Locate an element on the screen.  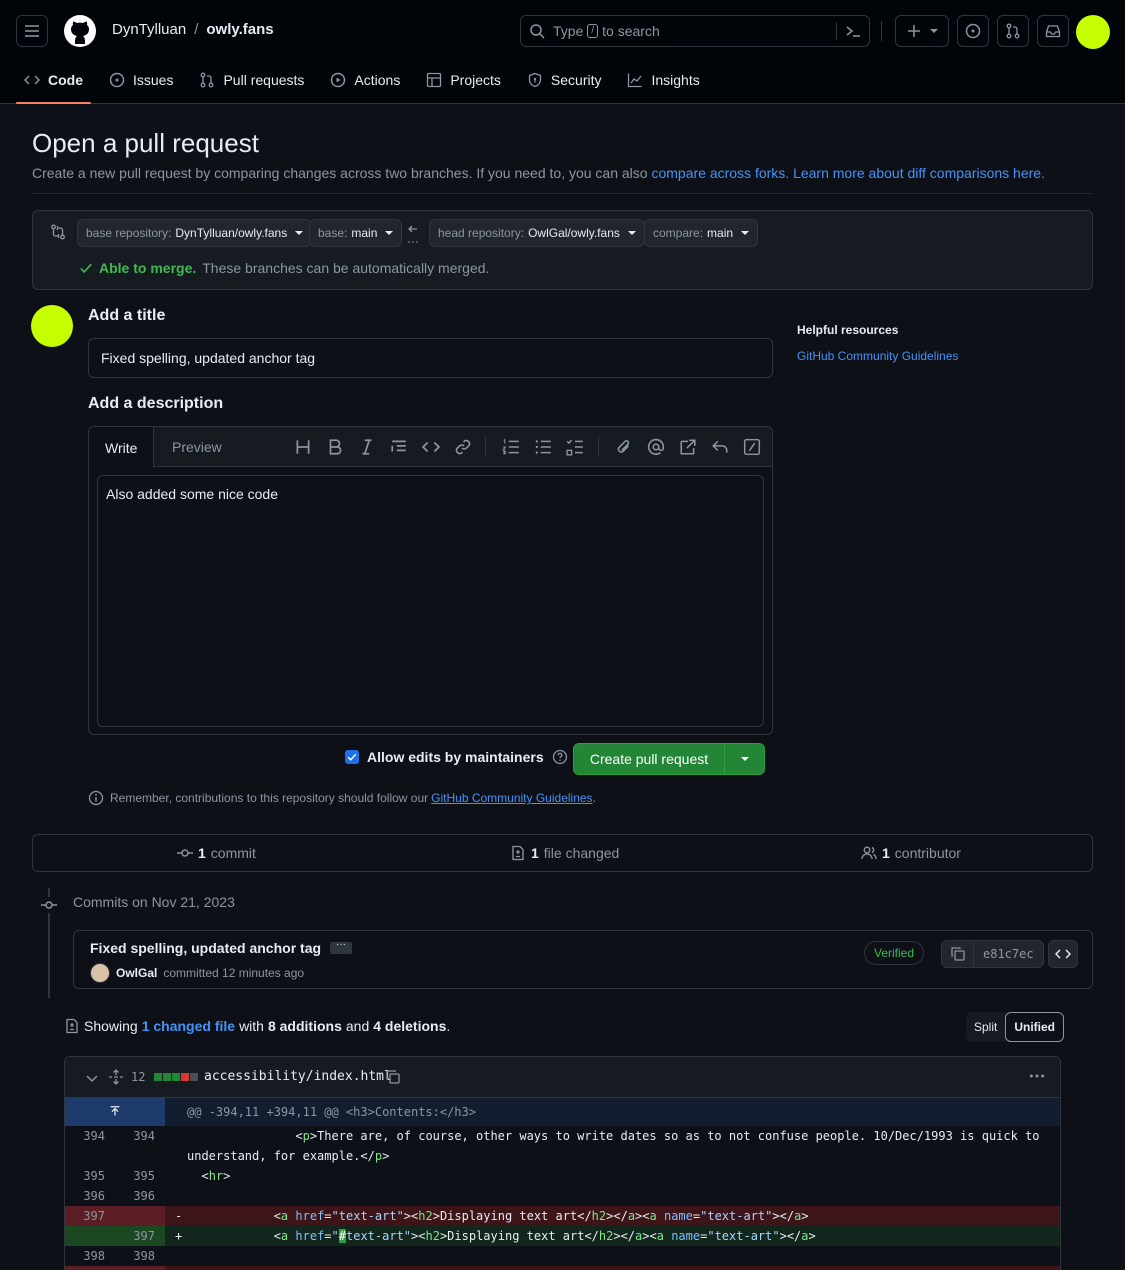
old-line-number: 394 is located at coordinates (90, 1136).